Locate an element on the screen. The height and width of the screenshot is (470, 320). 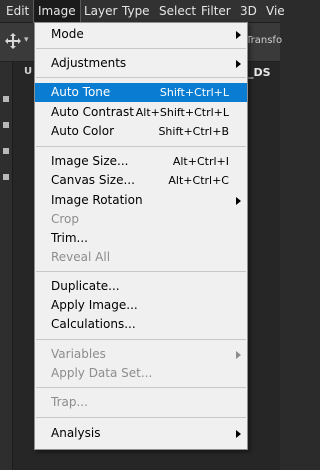
menu-item-mode: Mode is located at coordinates (141, 34).